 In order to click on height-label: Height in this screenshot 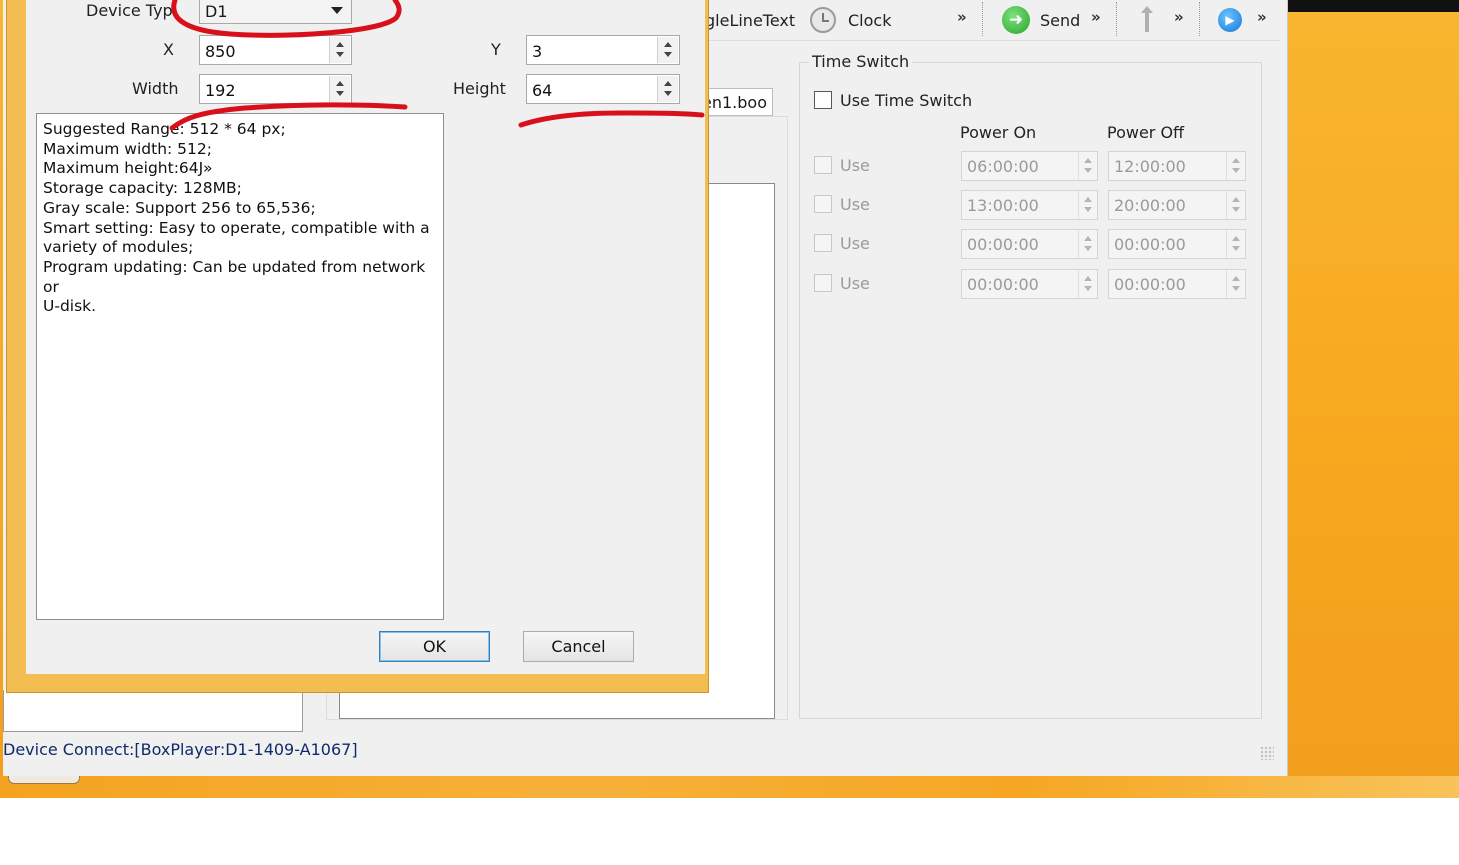, I will do `click(479, 88)`.